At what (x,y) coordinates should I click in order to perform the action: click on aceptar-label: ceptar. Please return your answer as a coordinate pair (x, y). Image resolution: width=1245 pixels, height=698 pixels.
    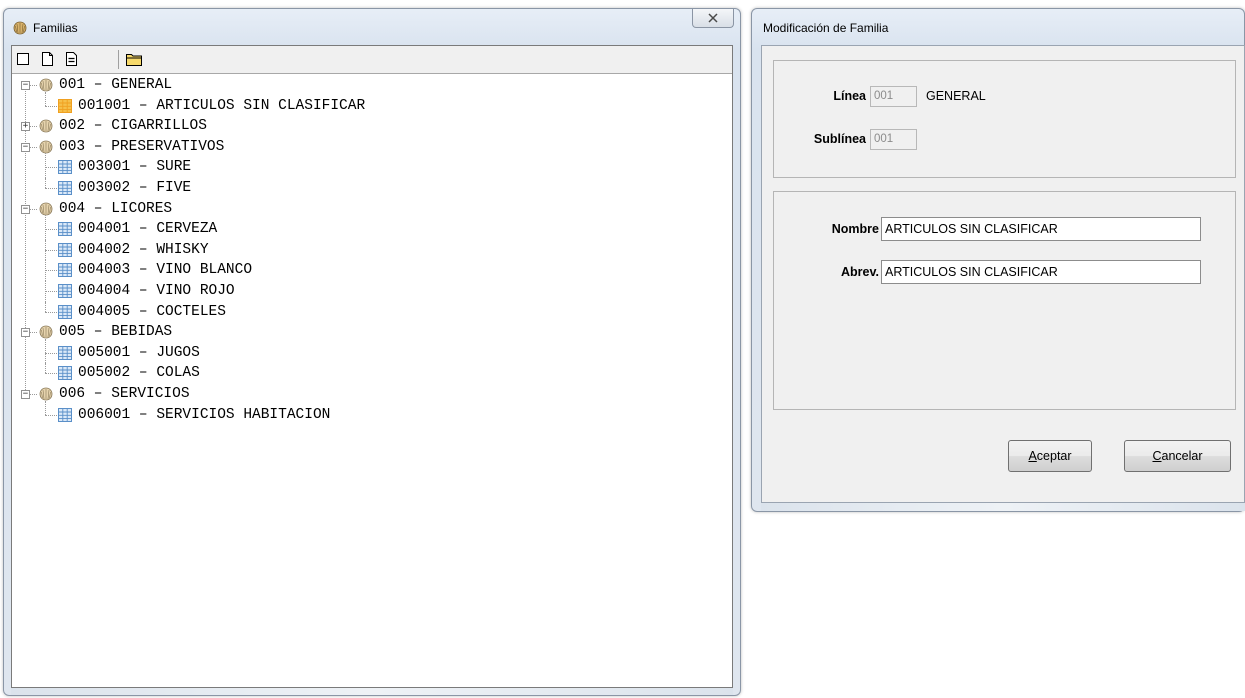
    Looking at the image, I should click on (1054, 456).